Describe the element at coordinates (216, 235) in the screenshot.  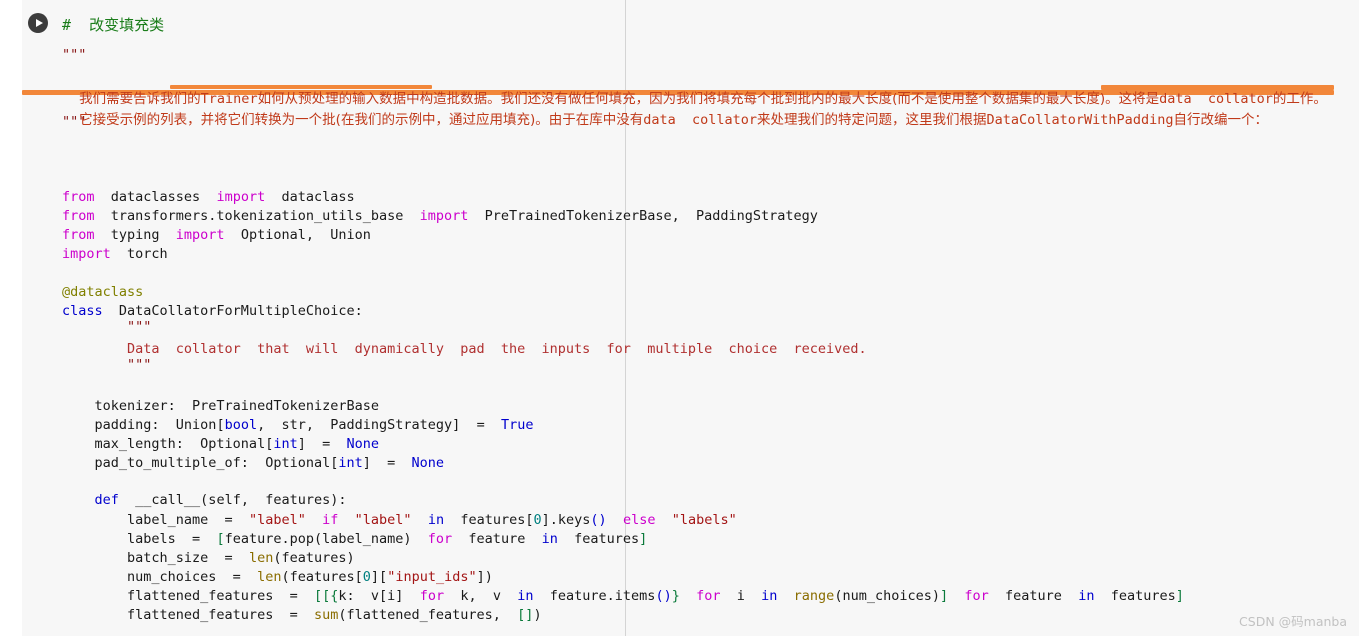
I see `code-line-import3: from typing import Optional, Union` at that location.